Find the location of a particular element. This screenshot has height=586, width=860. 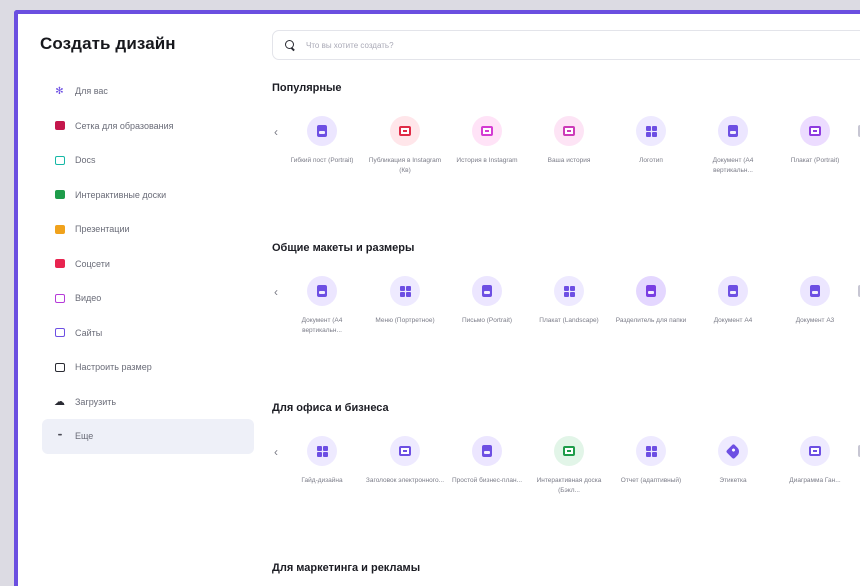

template-label: Документ A4 is located at coordinates (733, 320).